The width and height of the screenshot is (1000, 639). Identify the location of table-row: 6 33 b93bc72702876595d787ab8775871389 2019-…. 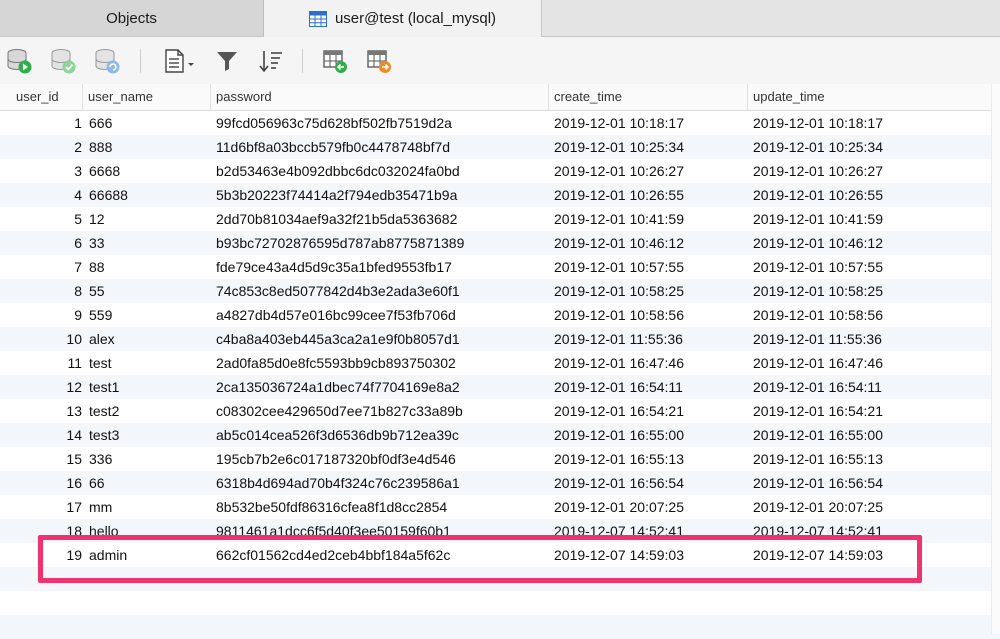
(500, 243).